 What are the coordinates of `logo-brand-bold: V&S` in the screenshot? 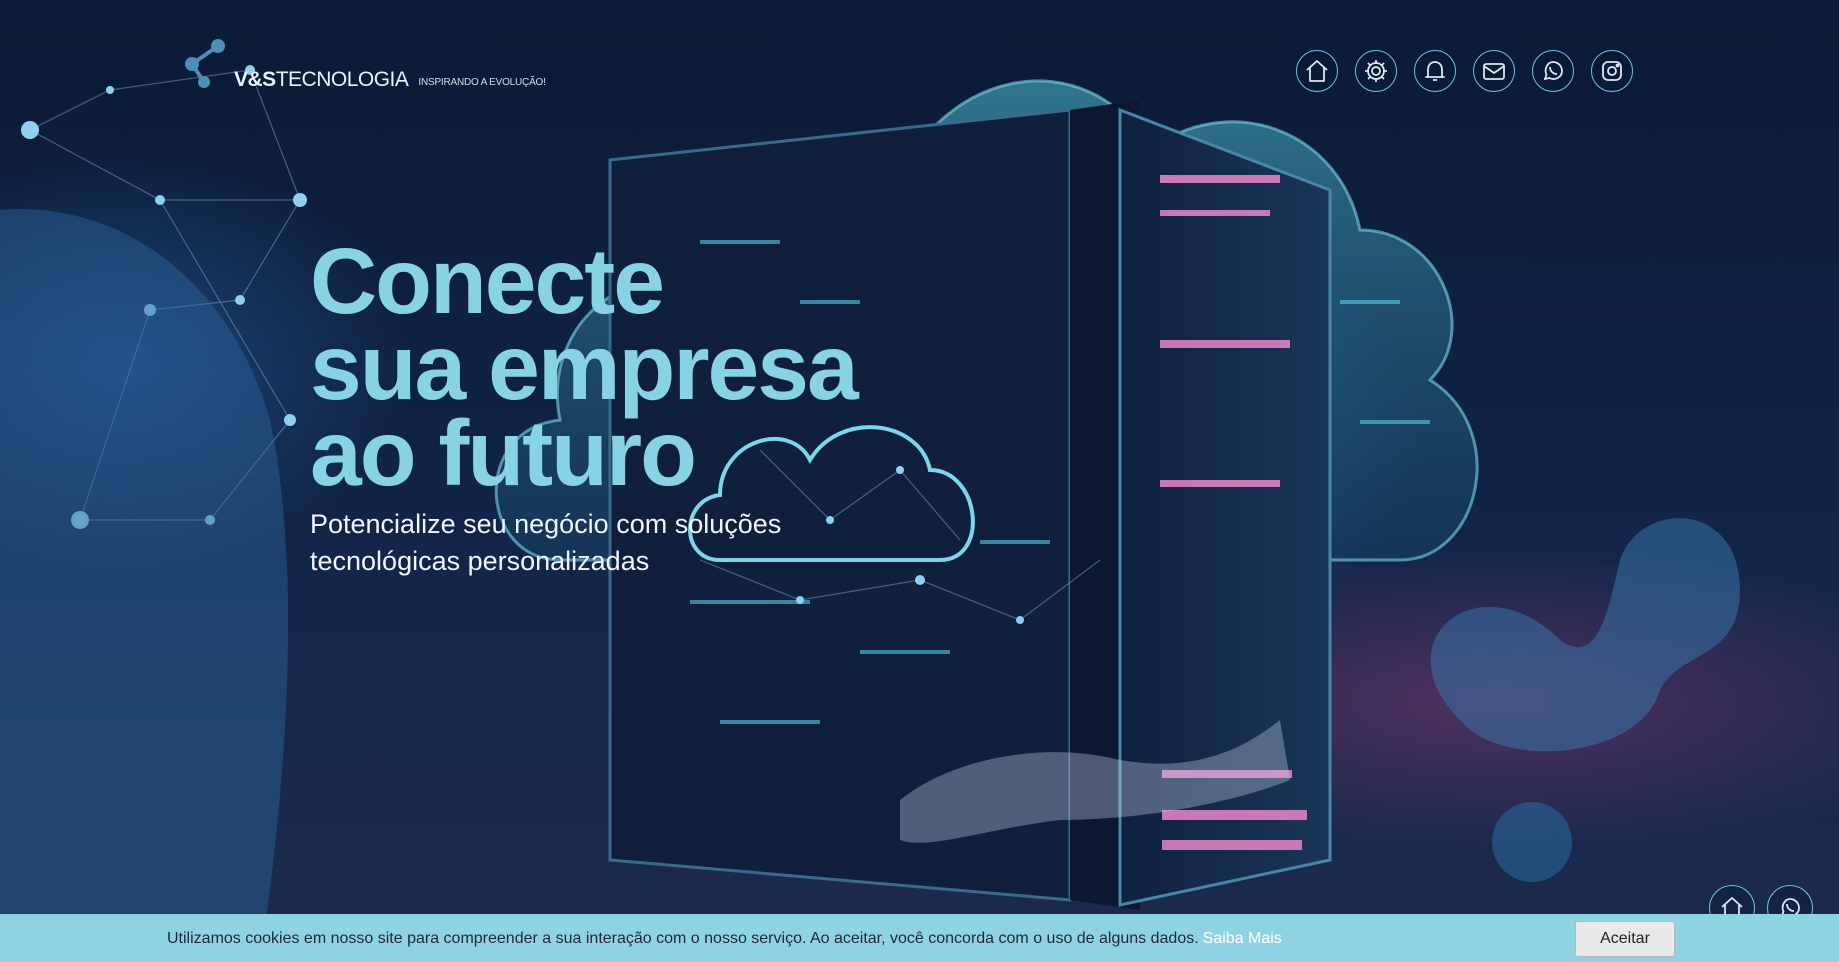 It's located at (255, 79).